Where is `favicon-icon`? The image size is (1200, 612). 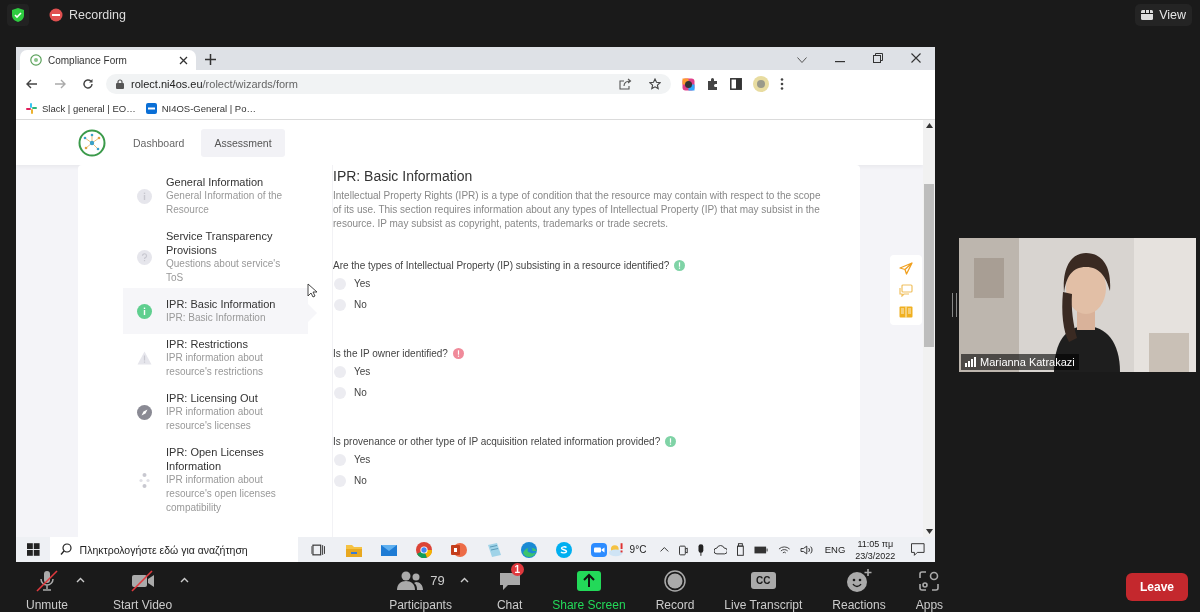 favicon-icon is located at coordinates (36, 60).